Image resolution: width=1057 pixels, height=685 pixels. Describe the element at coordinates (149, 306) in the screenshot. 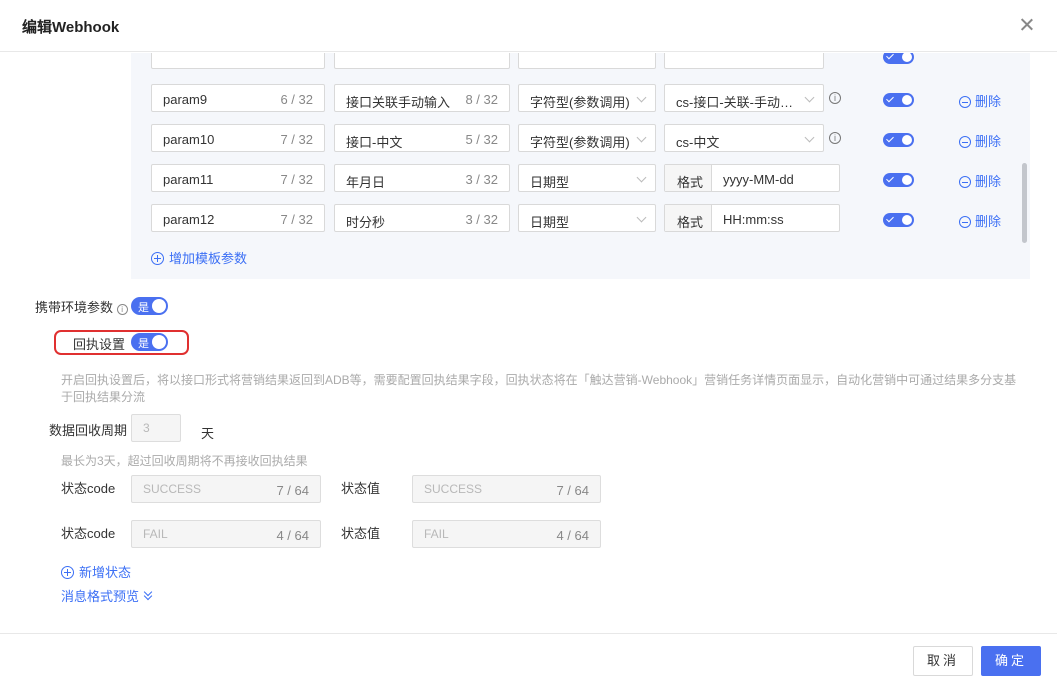

I see `env-param-switch: 是` at that location.